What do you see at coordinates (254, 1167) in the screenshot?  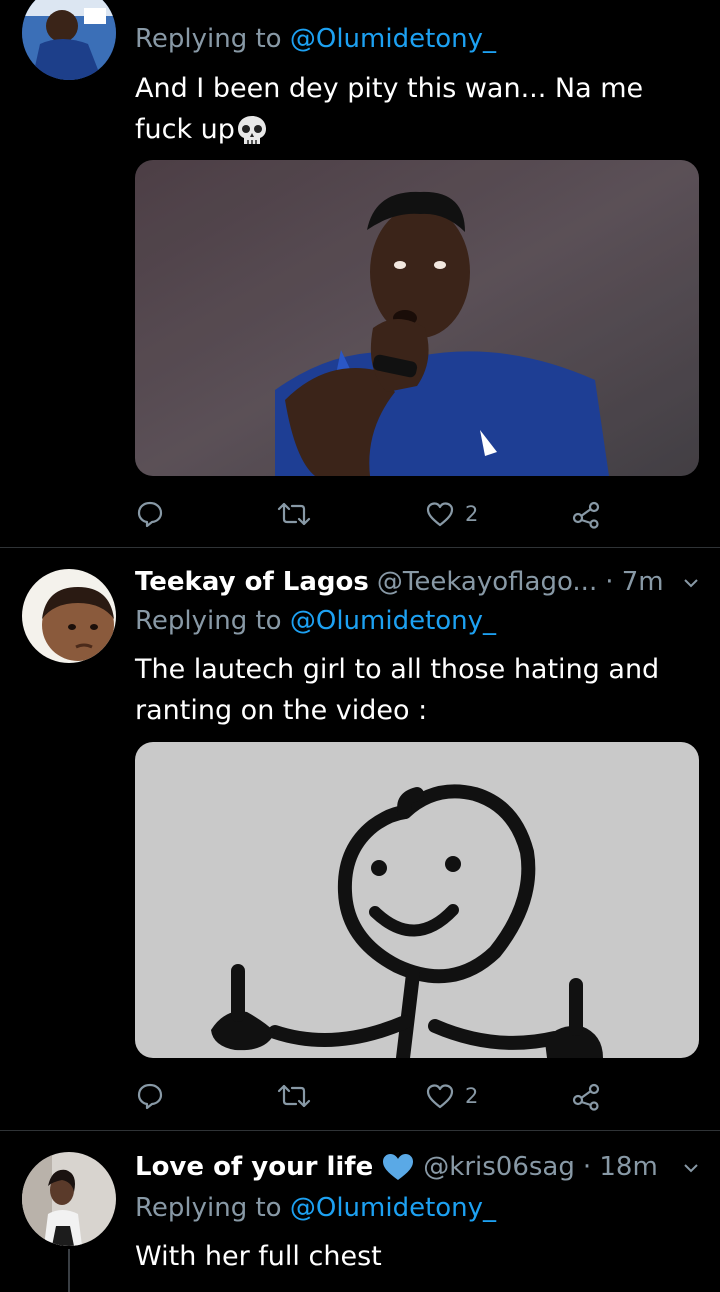 I see `display-name: Love of your life` at bounding box center [254, 1167].